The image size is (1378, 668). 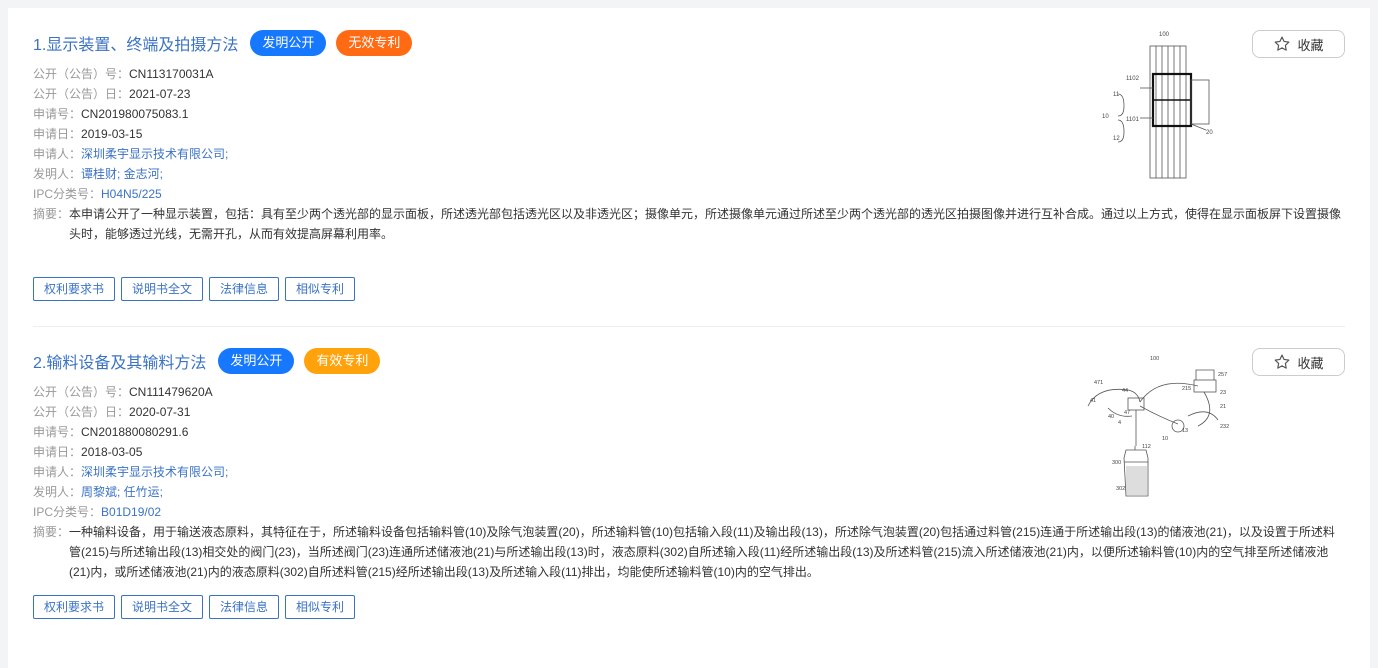 What do you see at coordinates (1133, 120) in the screenshot?
I see `drawing-label: 1101` at bounding box center [1133, 120].